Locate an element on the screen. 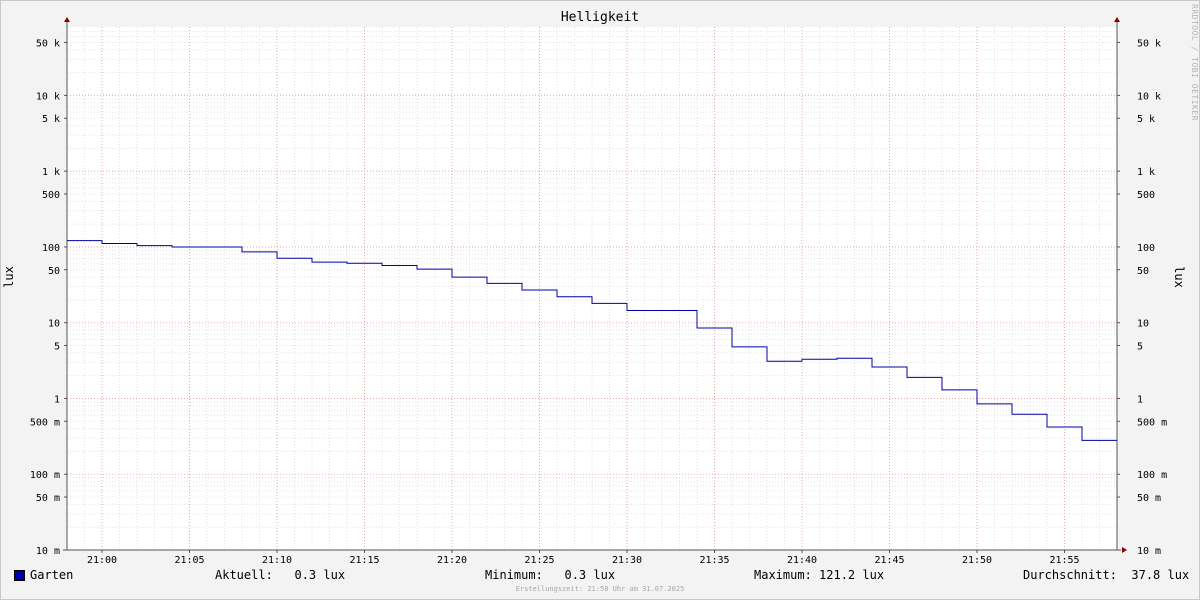 This screenshot has width=1200, height=600. legend-minimum: Minimum: 0.3 lux is located at coordinates (550, 575).